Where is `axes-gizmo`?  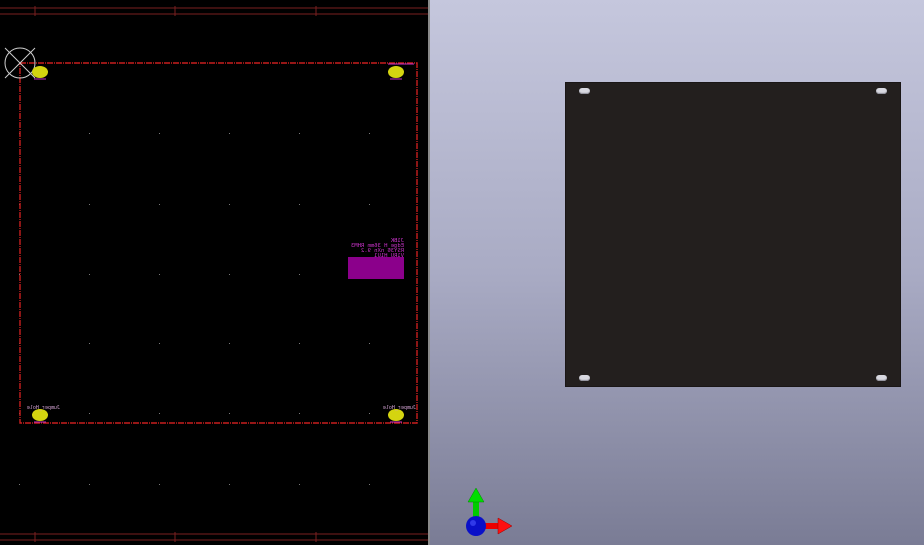
axes-gizmo is located at coordinates (489, 511).